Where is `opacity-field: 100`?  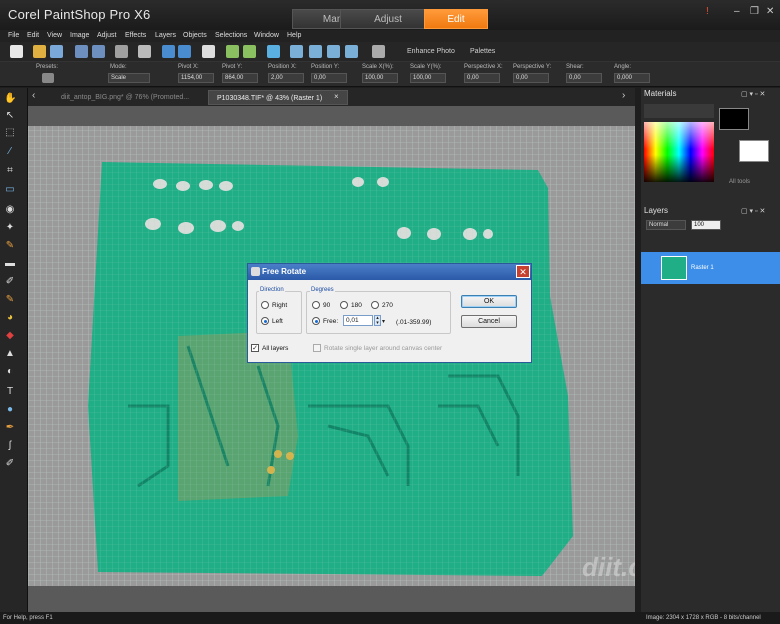
opacity-field: 100 is located at coordinates (706, 225).